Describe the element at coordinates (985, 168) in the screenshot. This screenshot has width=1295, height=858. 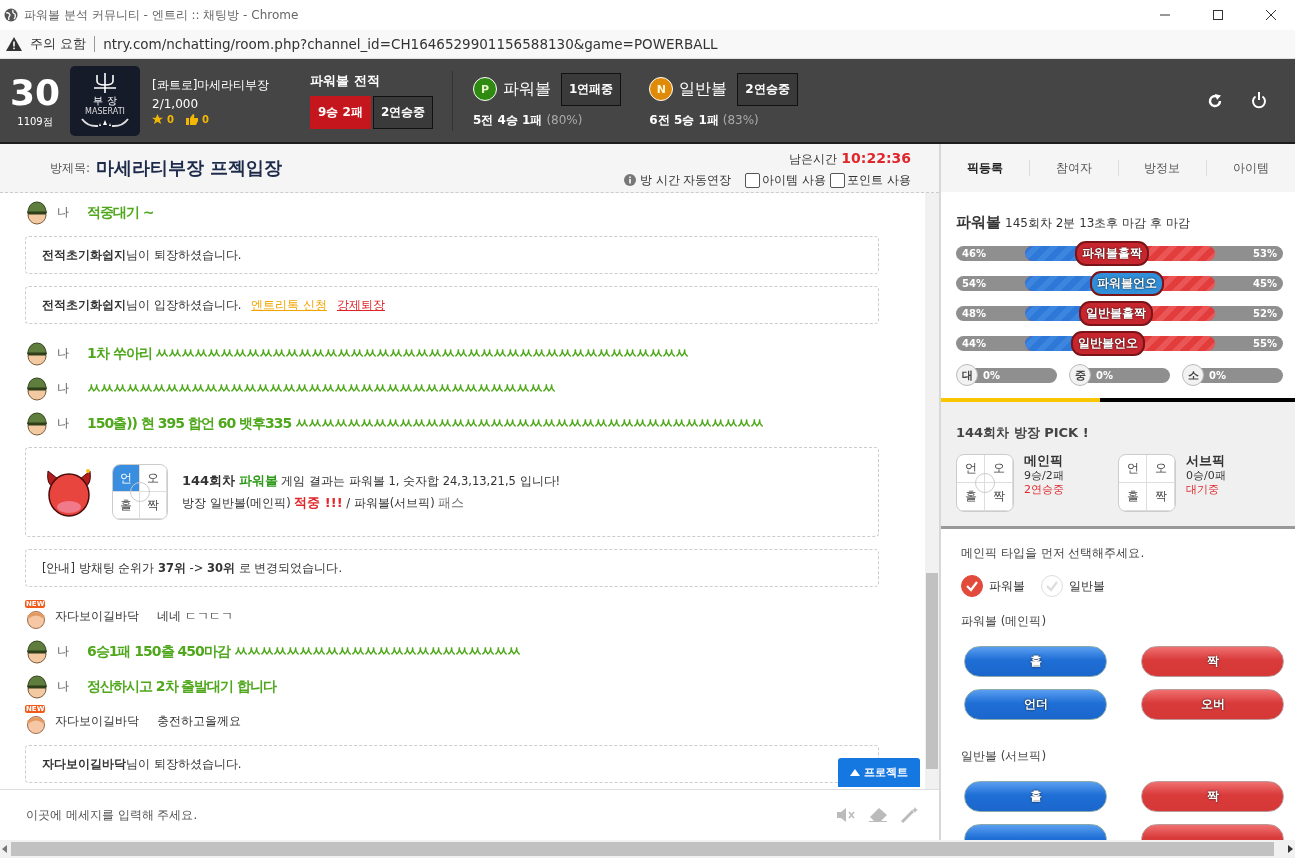
I see `tab: 픽등록` at that location.